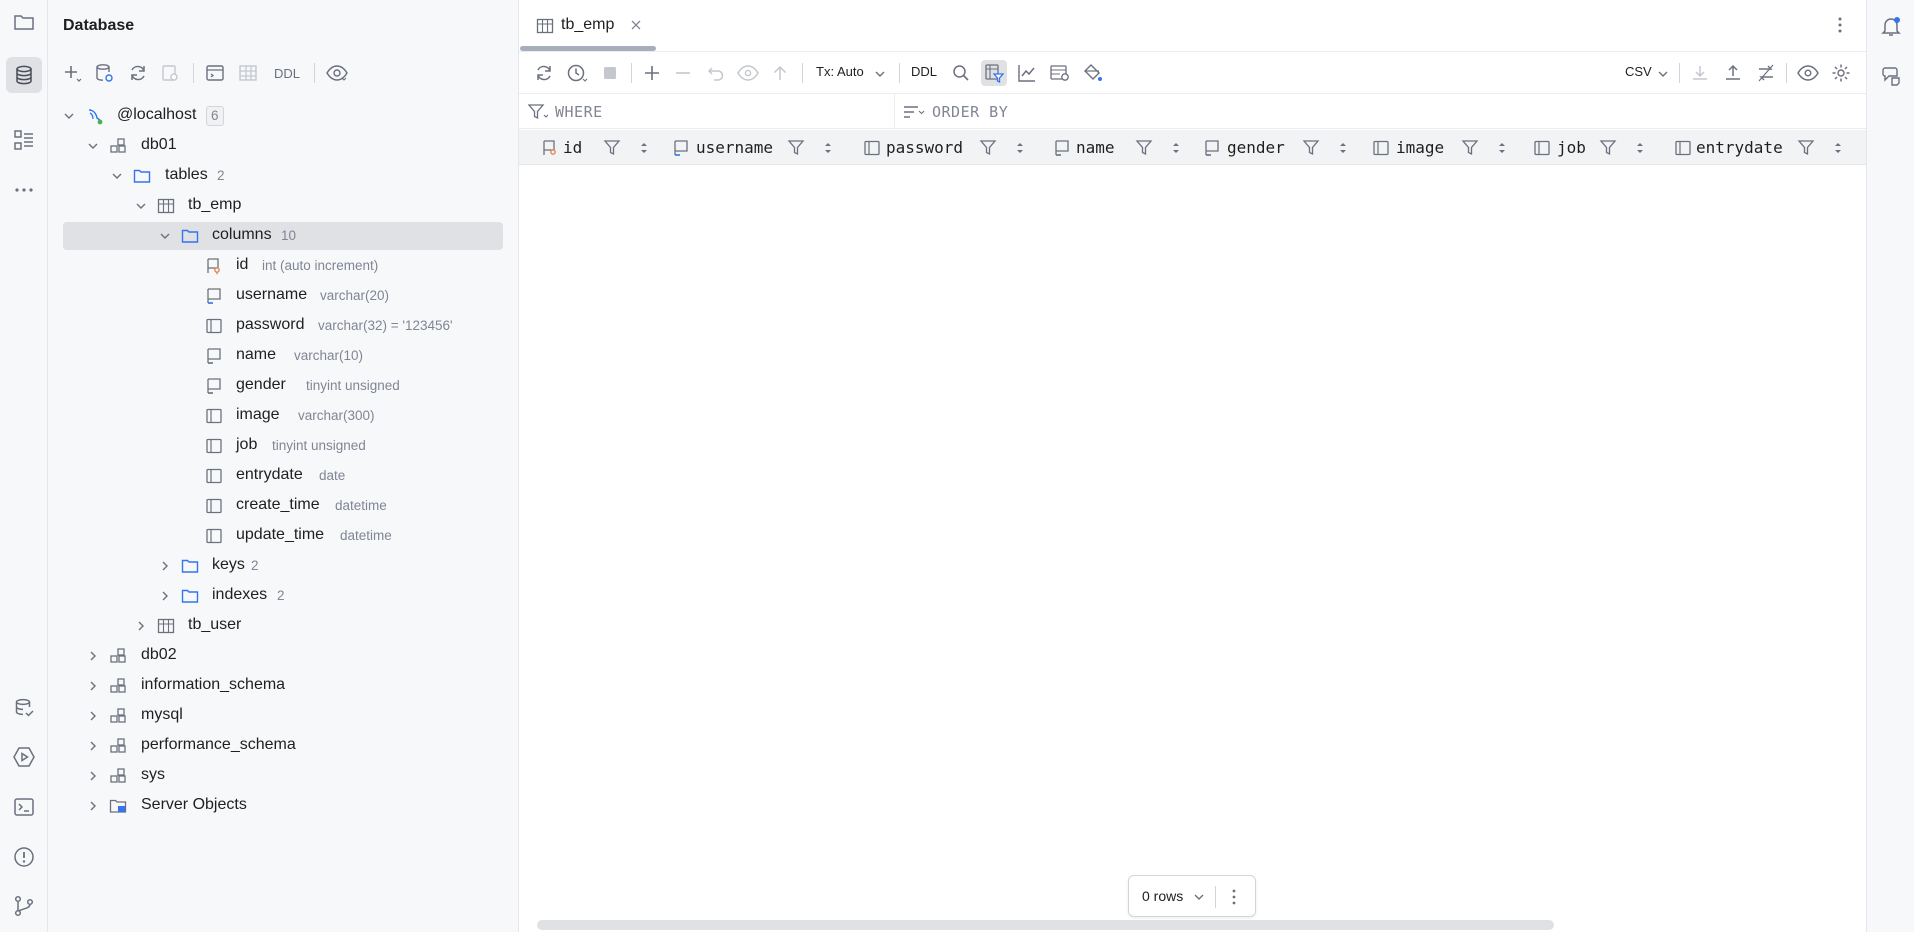 The image size is (1914, 932). I want to click on where-filter-input: WHERE, so click(579, 112).